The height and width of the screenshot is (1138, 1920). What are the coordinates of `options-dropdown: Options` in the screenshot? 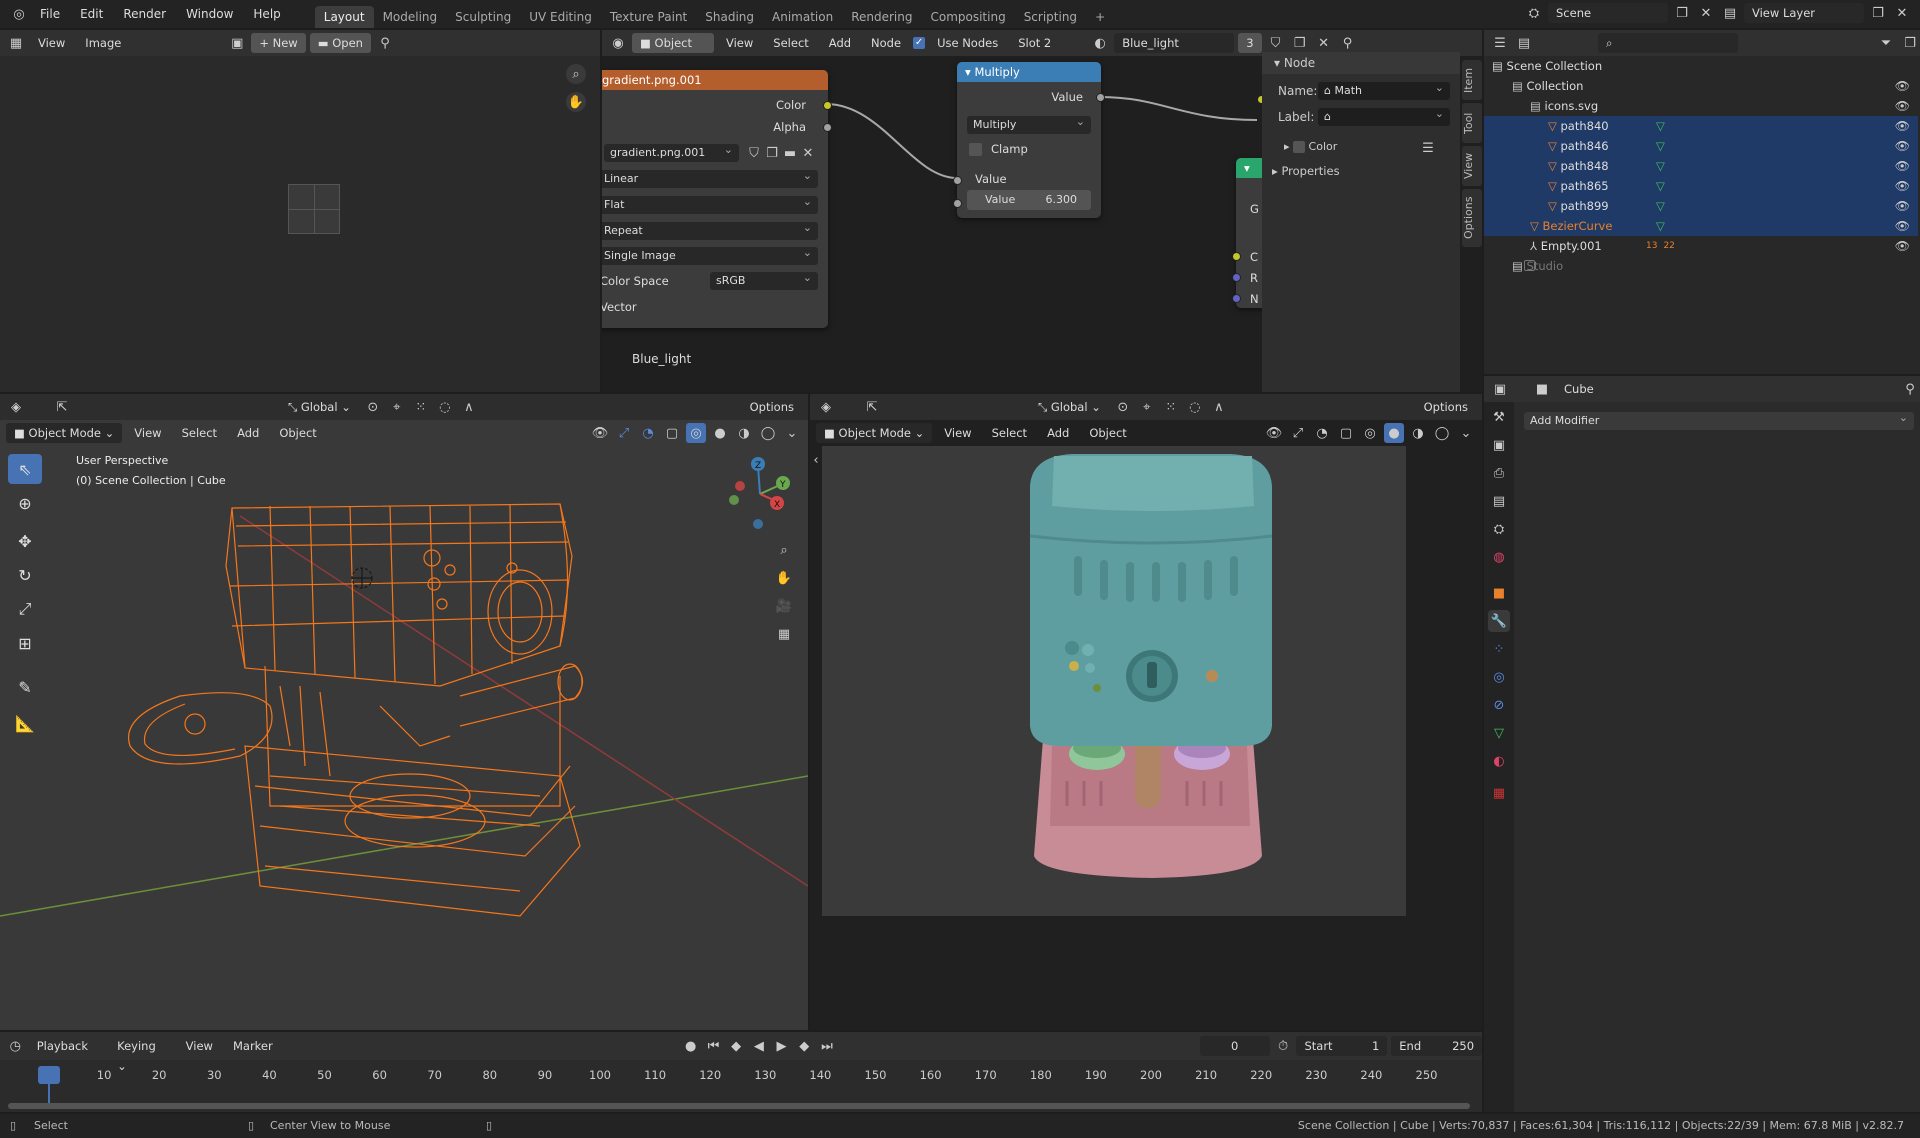 It's located at (772, 407).